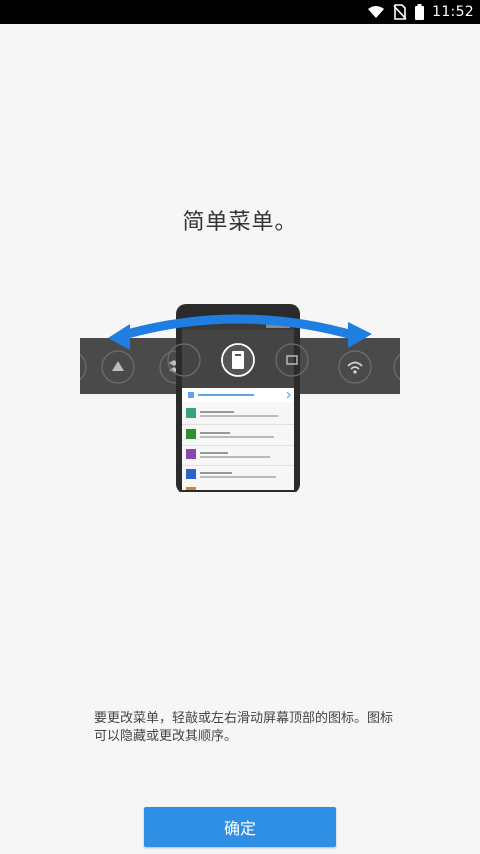 This screenshot has width=480, height=854. I want to click on status-bar: 11:52, so click(240, 12).